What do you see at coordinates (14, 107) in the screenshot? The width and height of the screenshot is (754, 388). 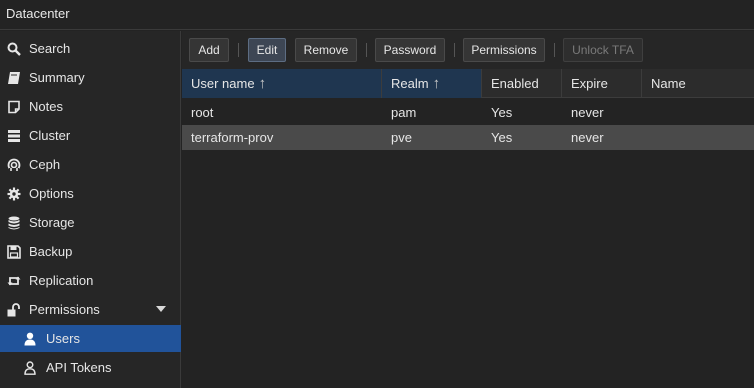 I see `note-icon` at bounding box center [14, 107].